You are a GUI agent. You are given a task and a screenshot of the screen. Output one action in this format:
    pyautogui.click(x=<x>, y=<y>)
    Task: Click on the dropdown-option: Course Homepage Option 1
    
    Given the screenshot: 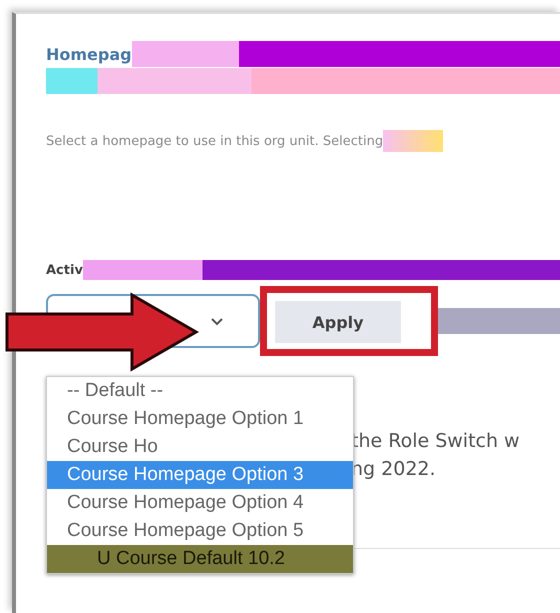 What is the action you would take?
    pyautogui.click(x=200, y=419)
    